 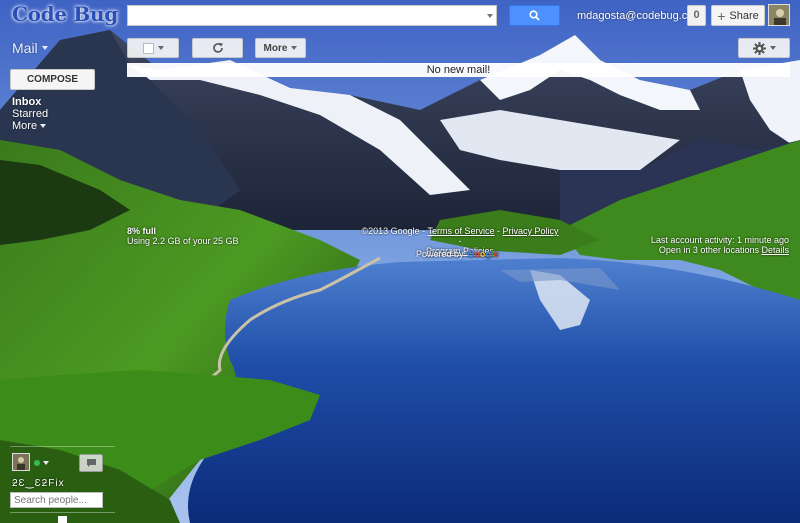 What do you see at coordinates (531, 231) in the screenshot?
I see `privacy-link: Privacy Policy` at bounding box center [531, 231].